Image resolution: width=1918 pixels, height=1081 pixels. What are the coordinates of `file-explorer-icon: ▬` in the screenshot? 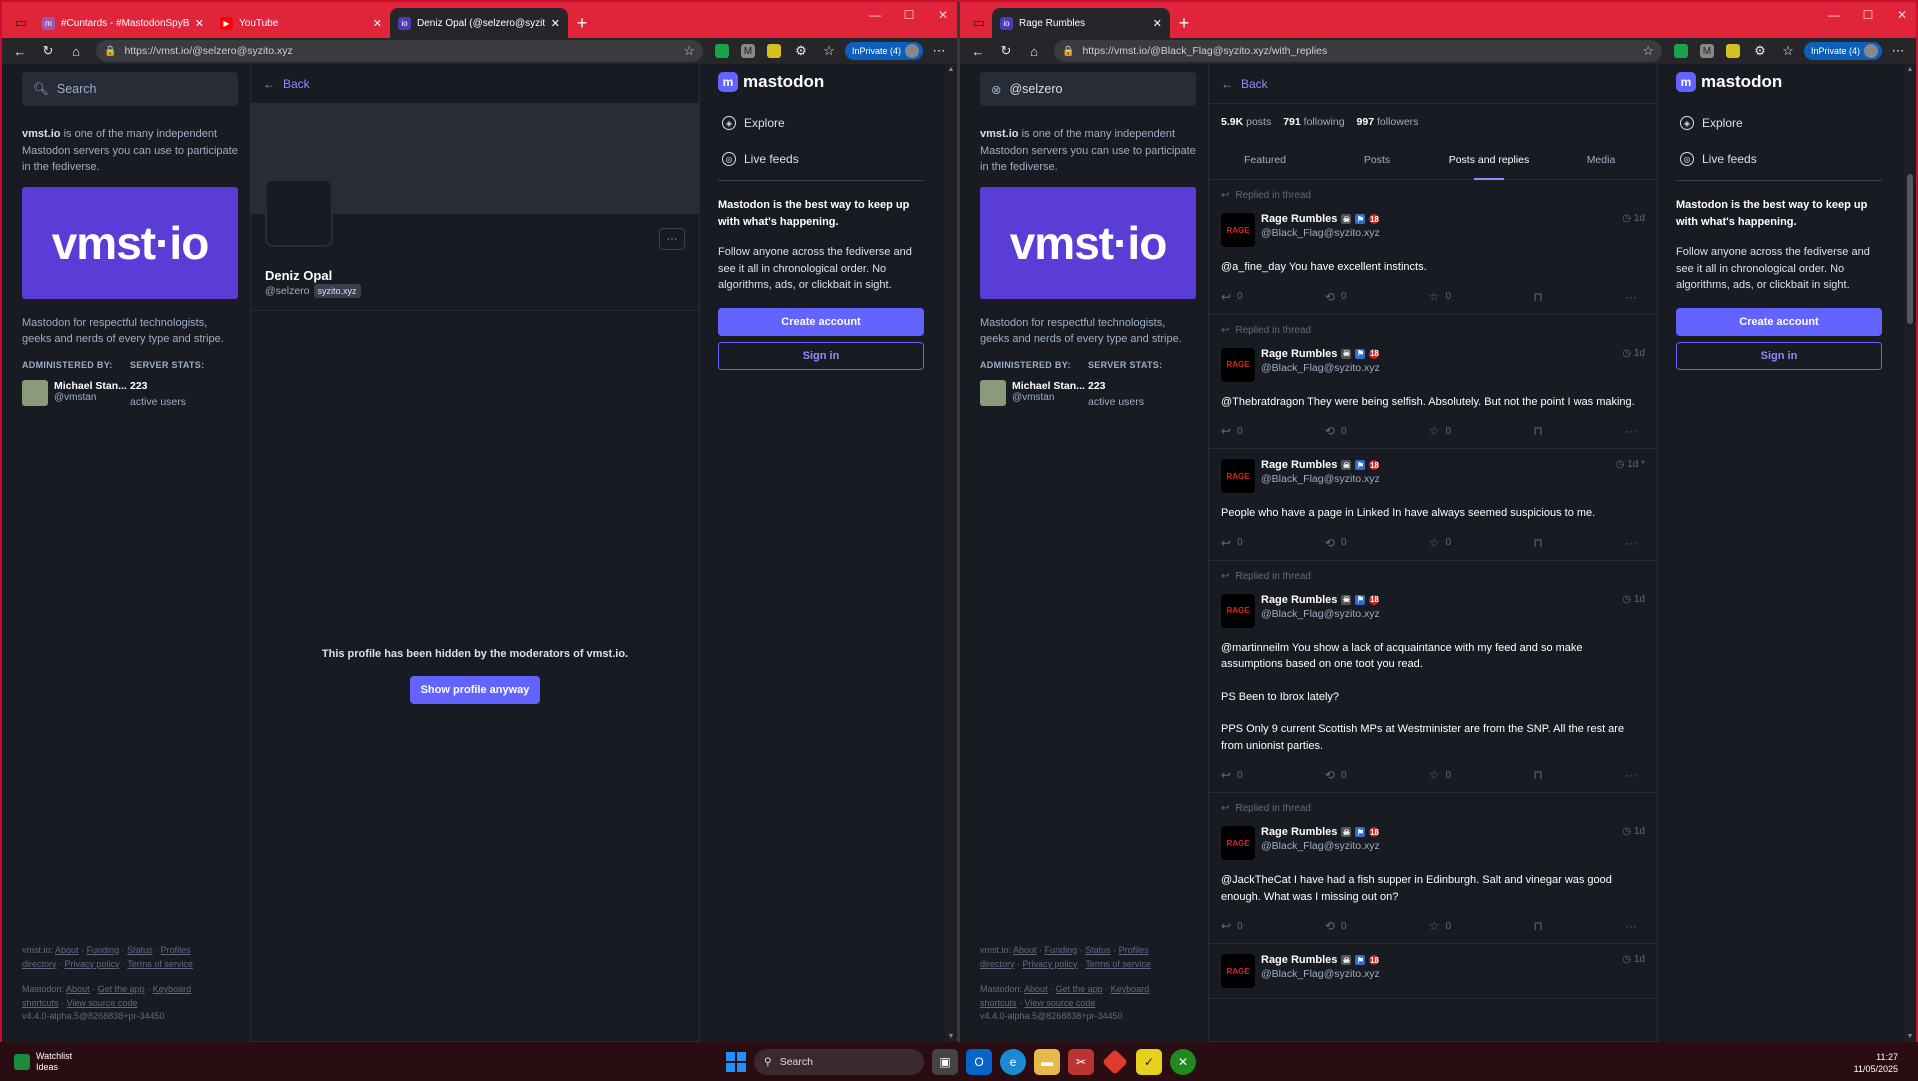 It's located at (1047, 1062).